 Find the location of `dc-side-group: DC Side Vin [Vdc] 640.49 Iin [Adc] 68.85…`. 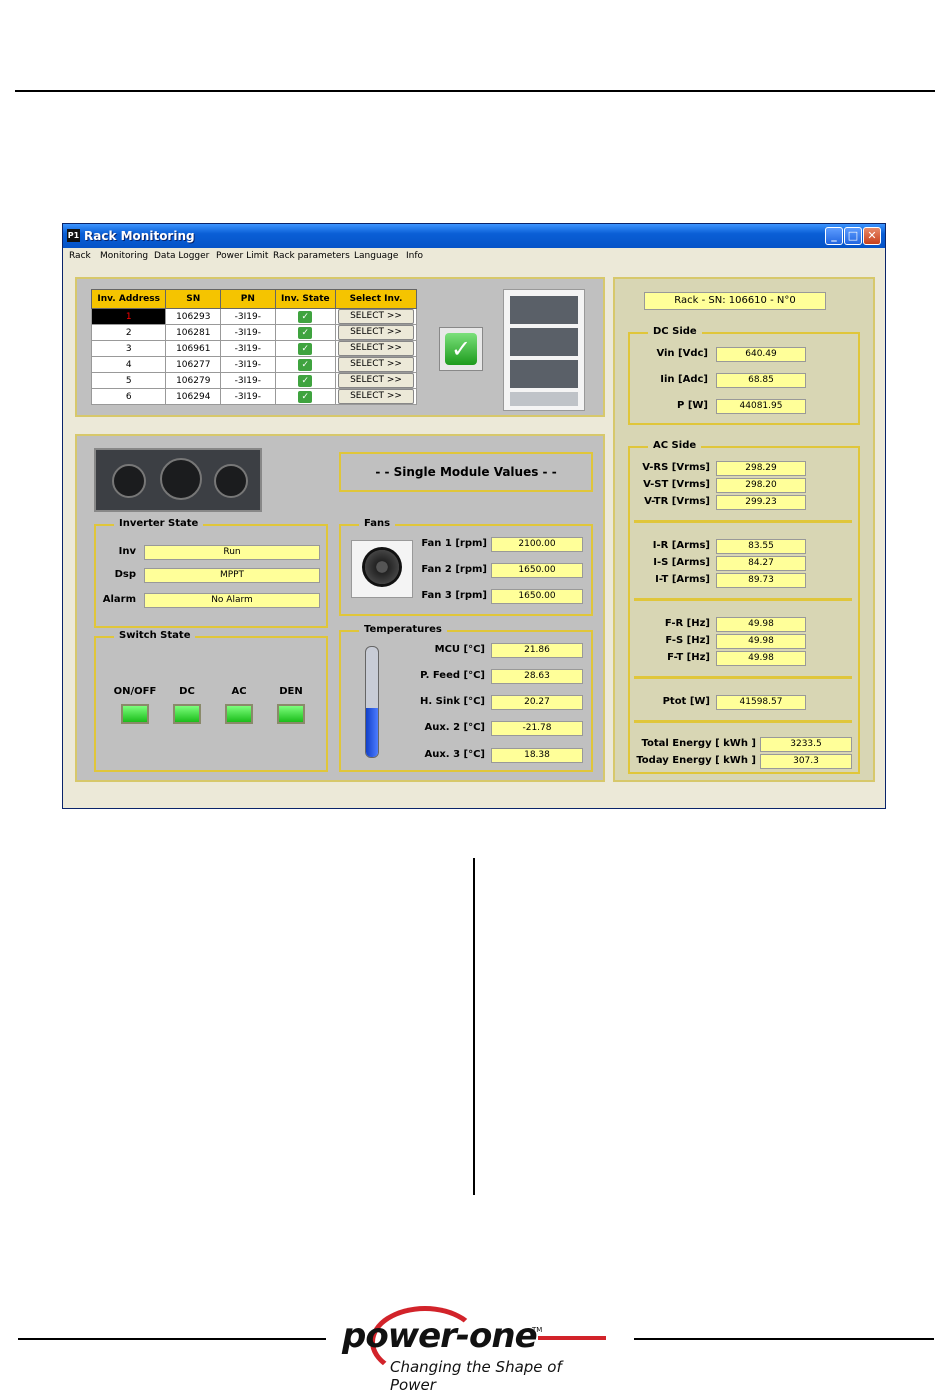

dc-side-group: DC Side Vin [Vdc] 640.49 Iin [Adc] 68.85… is located at coordinates (744, 375).